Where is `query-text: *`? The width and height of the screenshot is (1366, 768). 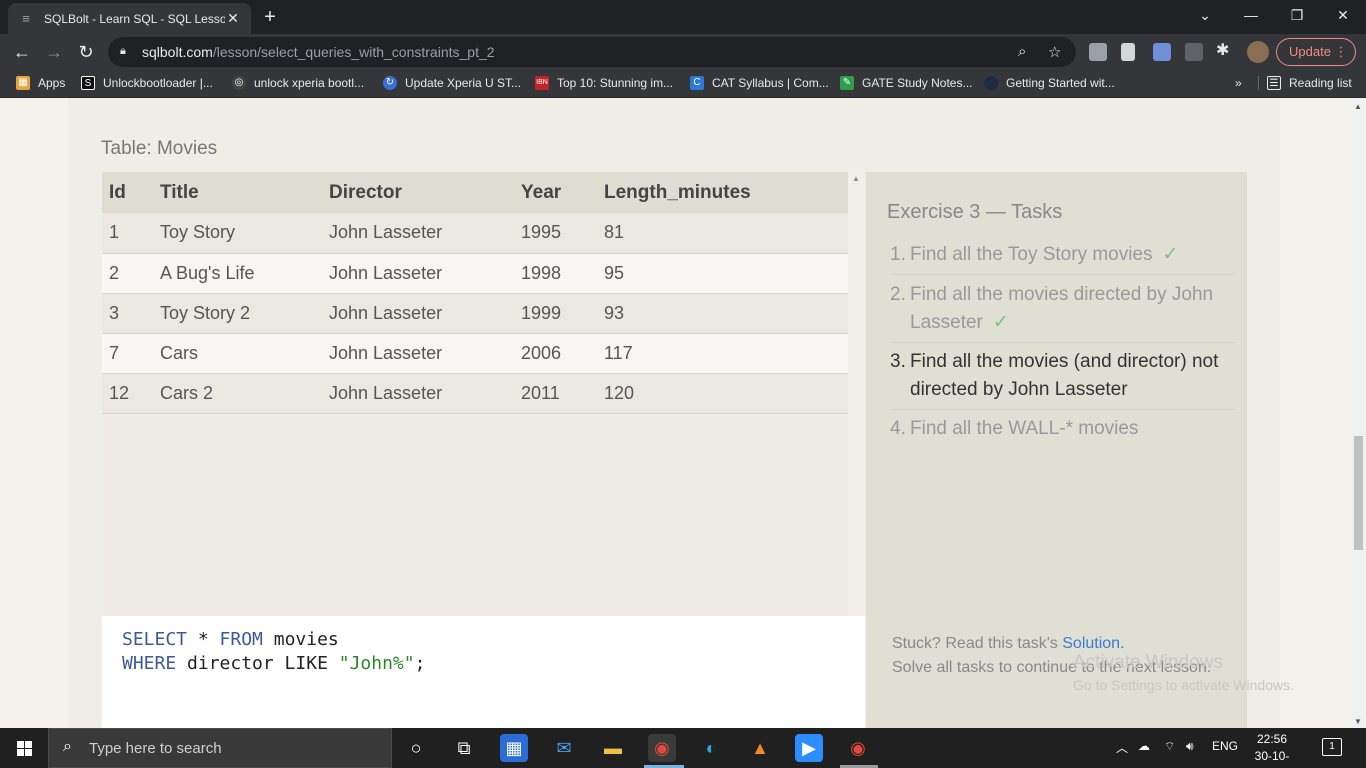
query-text: * is located at coordinates (203, 639).